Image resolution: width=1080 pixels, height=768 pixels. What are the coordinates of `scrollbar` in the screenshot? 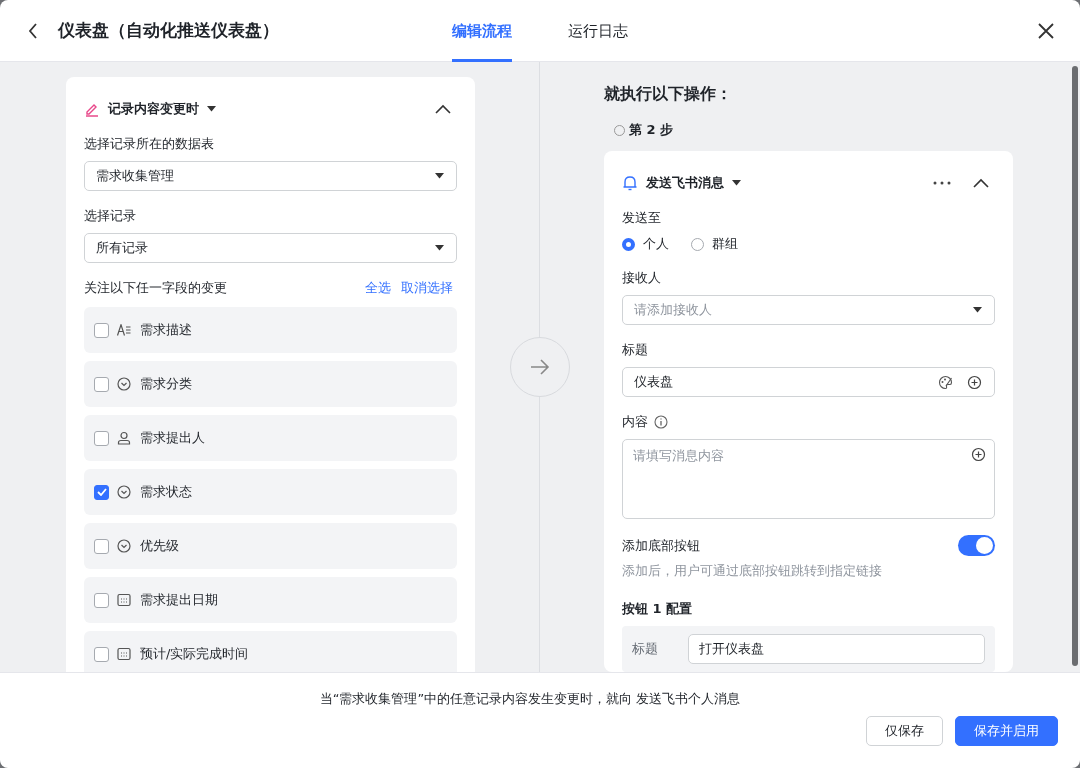 It's located at (1075, 366).